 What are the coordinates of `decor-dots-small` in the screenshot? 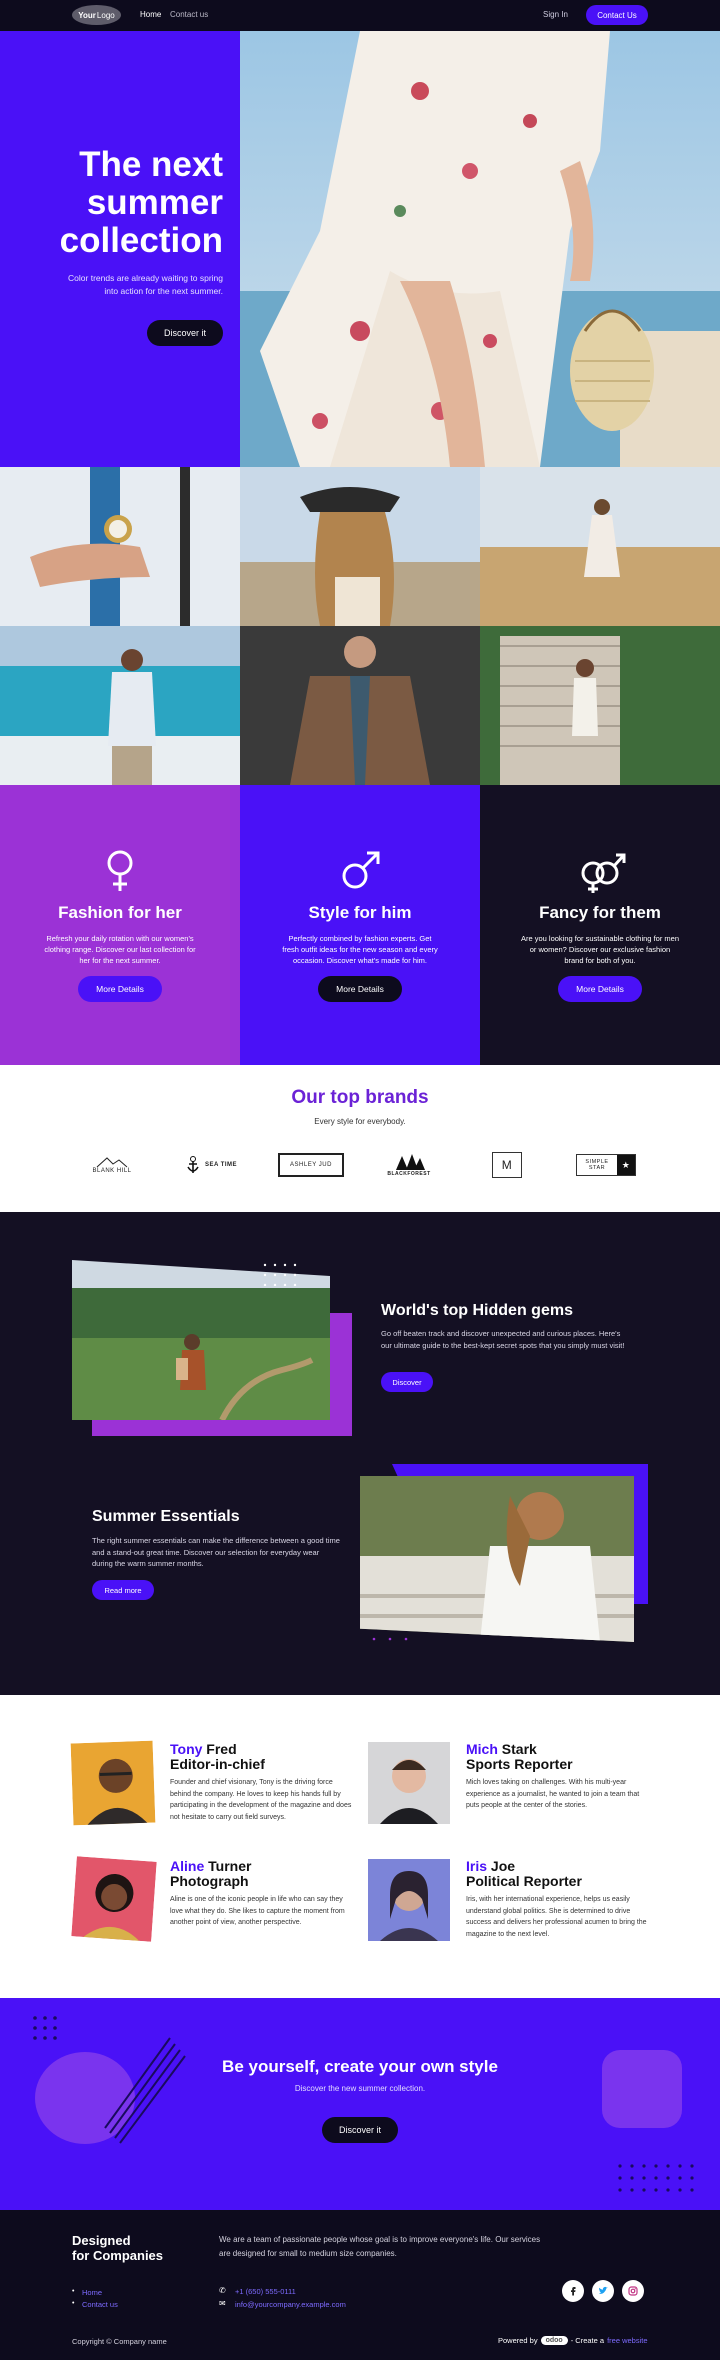 It's located at (397, 1637).